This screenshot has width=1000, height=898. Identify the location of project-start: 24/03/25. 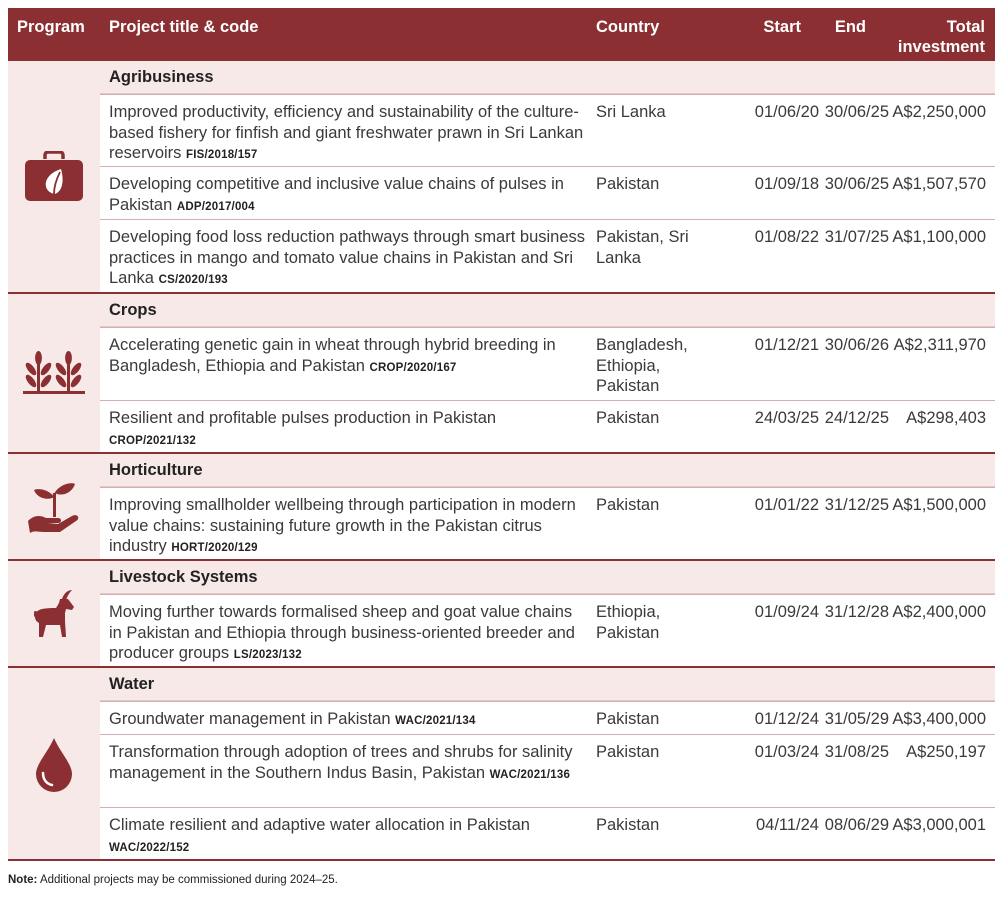
(786, 418).